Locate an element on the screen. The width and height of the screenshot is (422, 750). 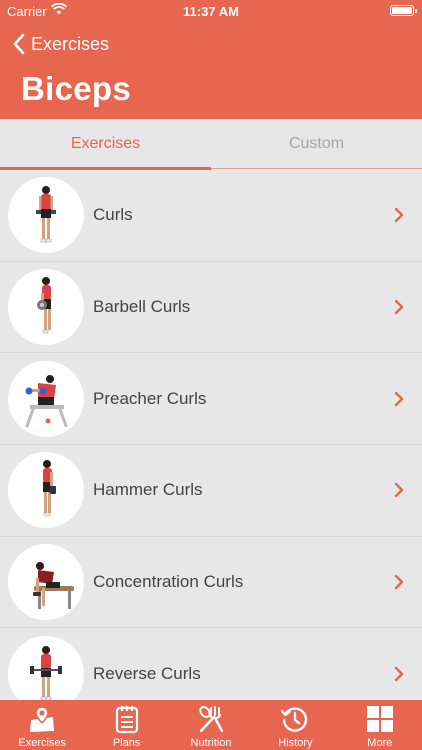
exercise-name: Hammer Curls is located at coordinates (148, 490).